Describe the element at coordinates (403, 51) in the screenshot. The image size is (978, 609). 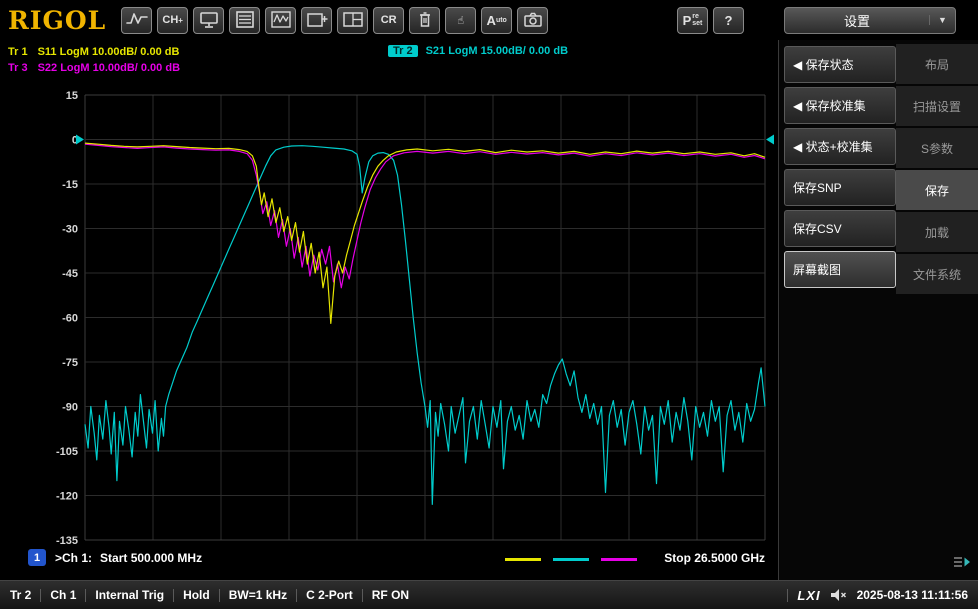
I see `trace2-name: Tr 2` at that location.